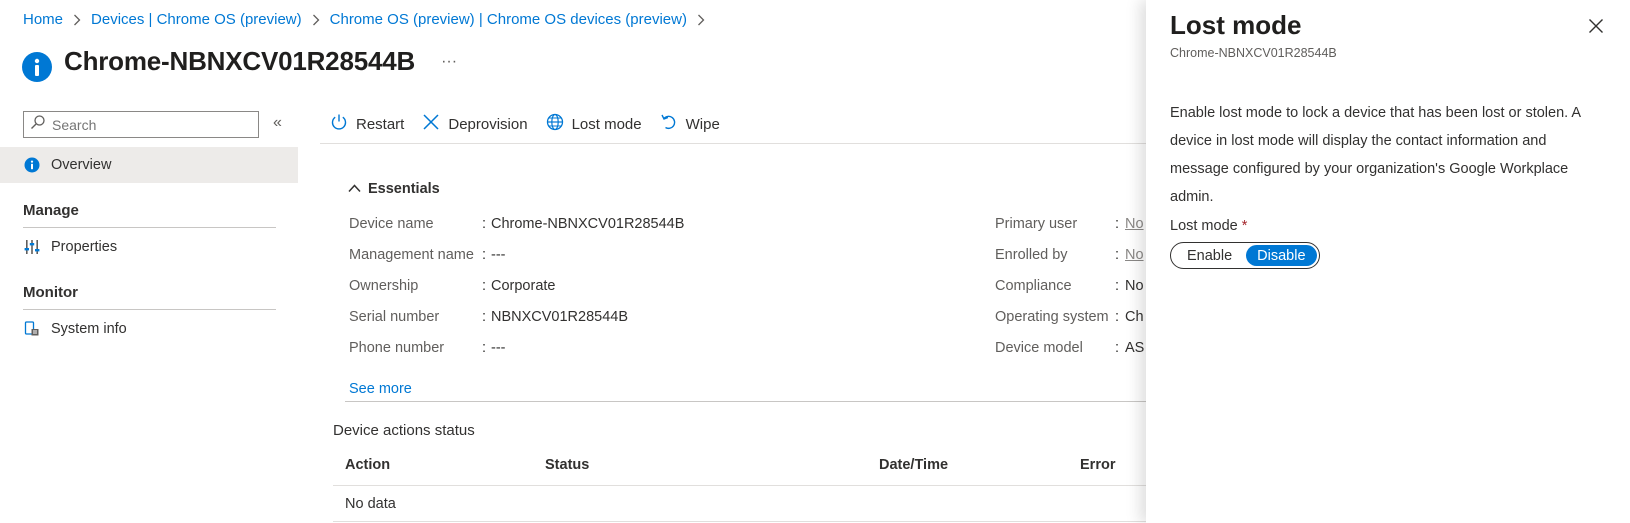  I want to click on lost-mode-button: Lost mode, so click(594, 124).